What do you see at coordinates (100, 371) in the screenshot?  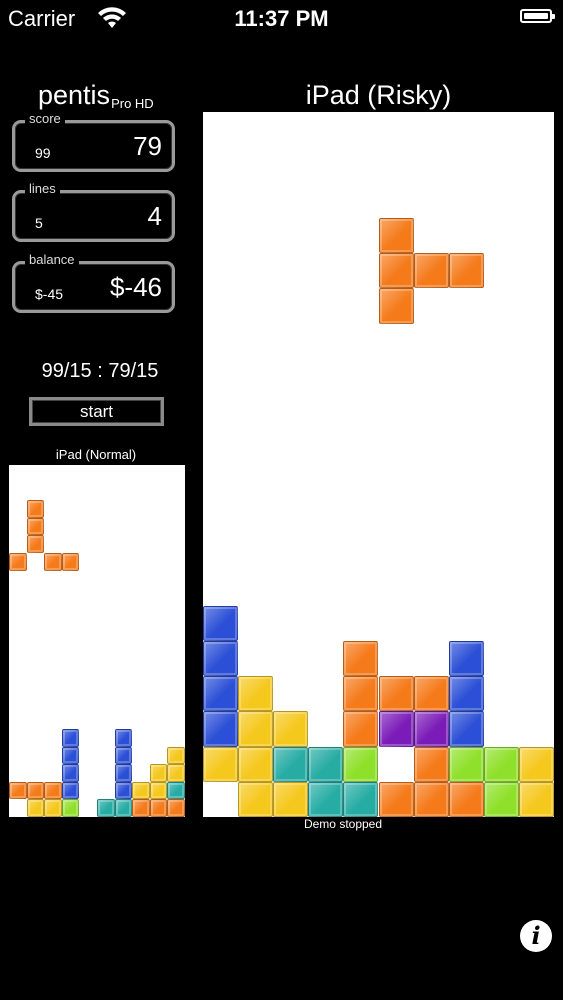 I see `score-ratio: 99/15 : 79/15` at bounding box center [100, 371].